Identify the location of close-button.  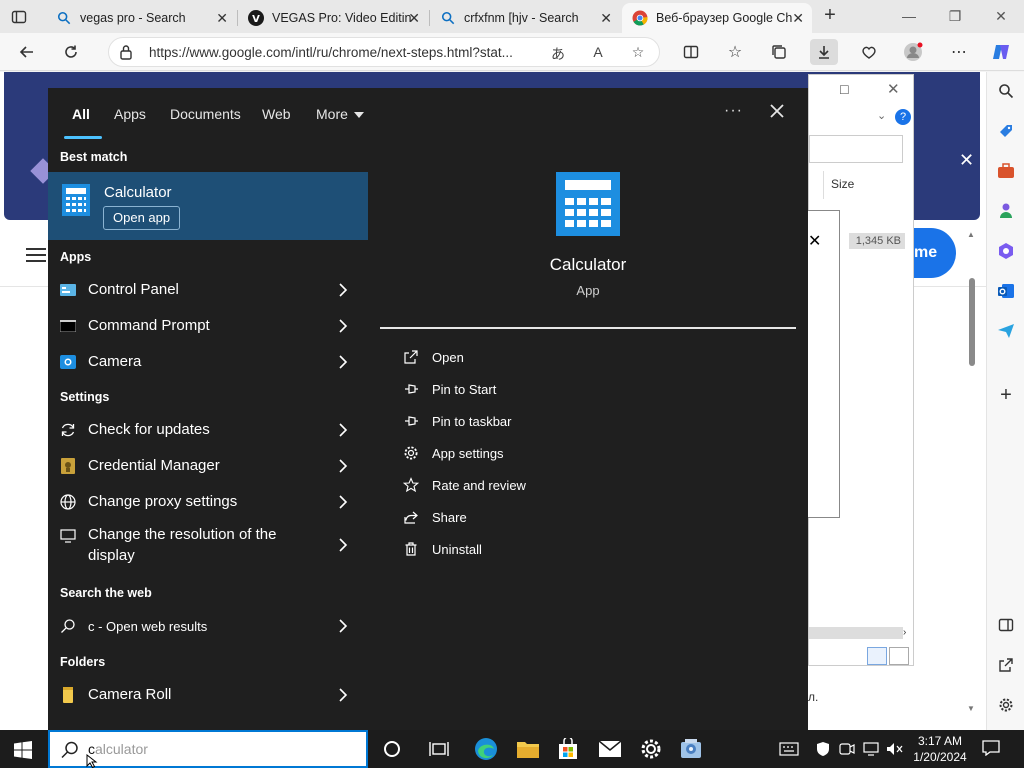
(777, 111).